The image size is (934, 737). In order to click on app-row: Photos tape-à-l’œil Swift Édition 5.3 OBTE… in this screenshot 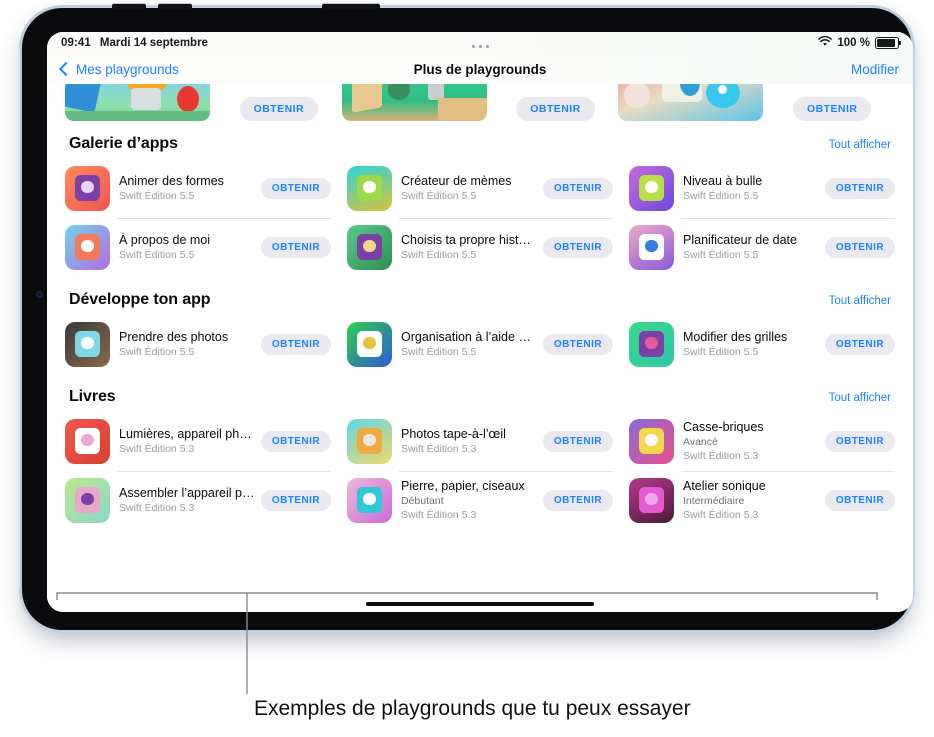, I will do `click(480, 441)`.